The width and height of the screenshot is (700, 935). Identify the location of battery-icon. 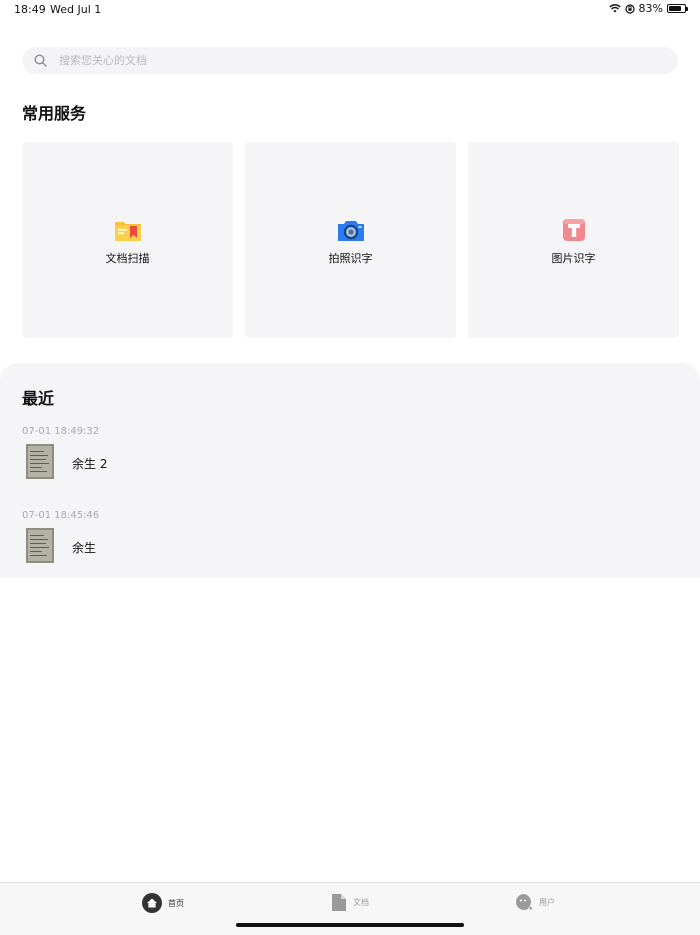
(677, 8).